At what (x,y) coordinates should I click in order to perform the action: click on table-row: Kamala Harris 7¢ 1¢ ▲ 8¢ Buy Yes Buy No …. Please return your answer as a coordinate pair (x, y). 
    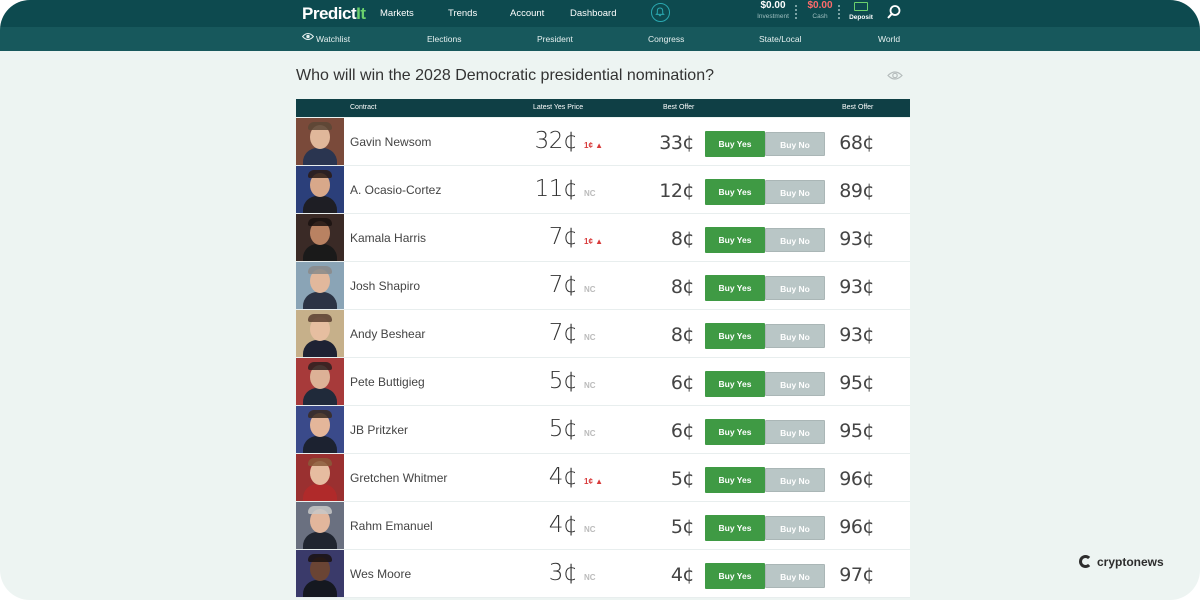
    Looking at the image, I should click on (603, 238).